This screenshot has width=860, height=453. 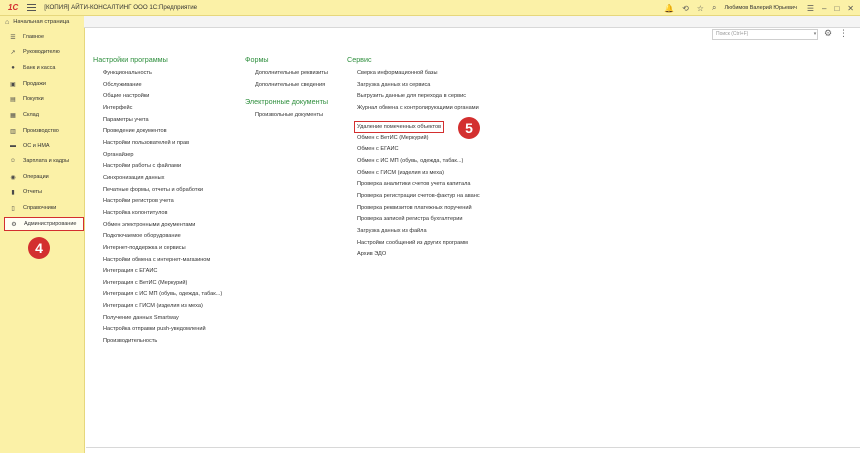 I want to click on home-icon: ⌂, so click(x=7, y=22).